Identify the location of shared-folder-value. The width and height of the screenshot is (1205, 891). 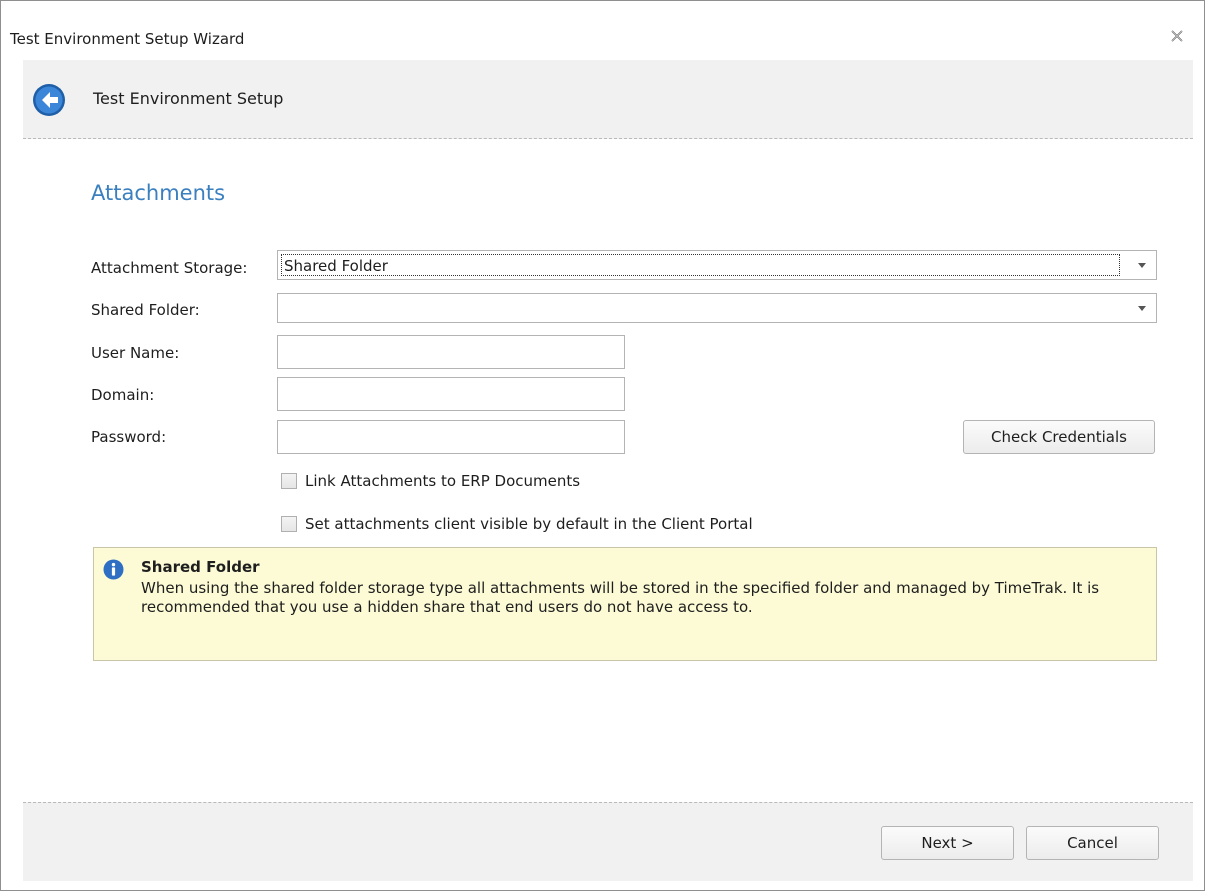
(700, 308).